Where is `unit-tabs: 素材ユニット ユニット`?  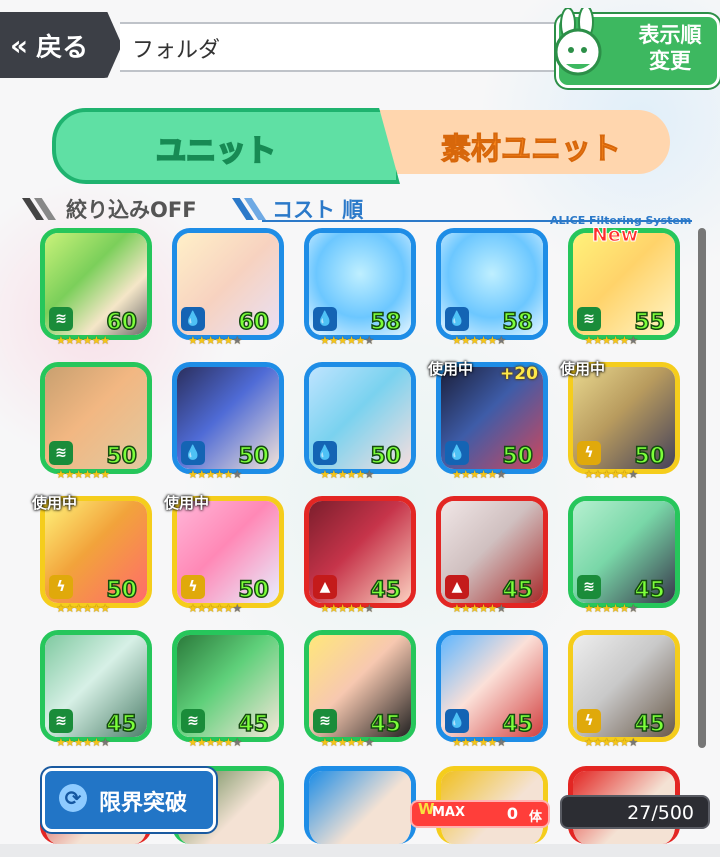 unit-tabs: 素材ユニット ユニット is located at coordinates (362, 146).